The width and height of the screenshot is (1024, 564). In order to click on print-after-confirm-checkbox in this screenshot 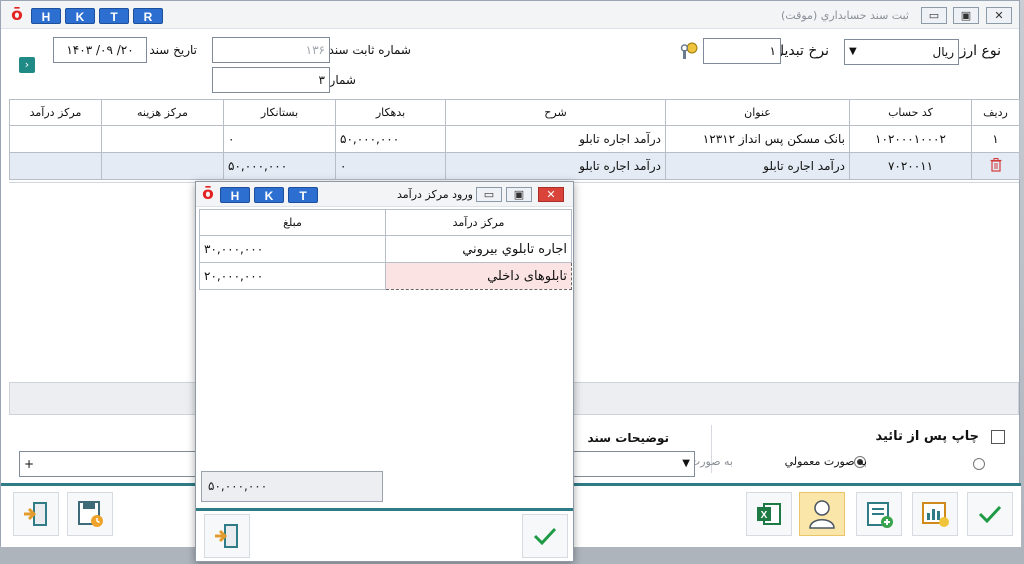, I will do `click(998, 437)`.